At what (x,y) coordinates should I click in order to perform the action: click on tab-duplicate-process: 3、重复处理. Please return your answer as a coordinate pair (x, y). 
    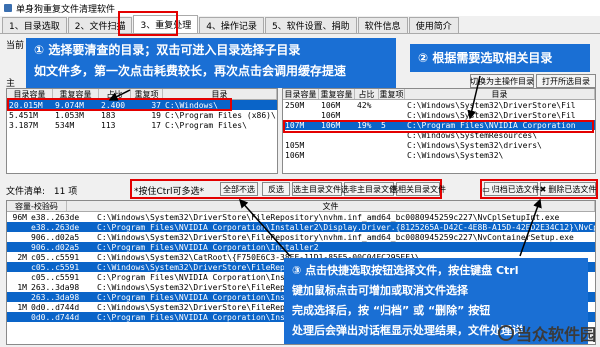
    Looking at the image, I should click on (166, 24).